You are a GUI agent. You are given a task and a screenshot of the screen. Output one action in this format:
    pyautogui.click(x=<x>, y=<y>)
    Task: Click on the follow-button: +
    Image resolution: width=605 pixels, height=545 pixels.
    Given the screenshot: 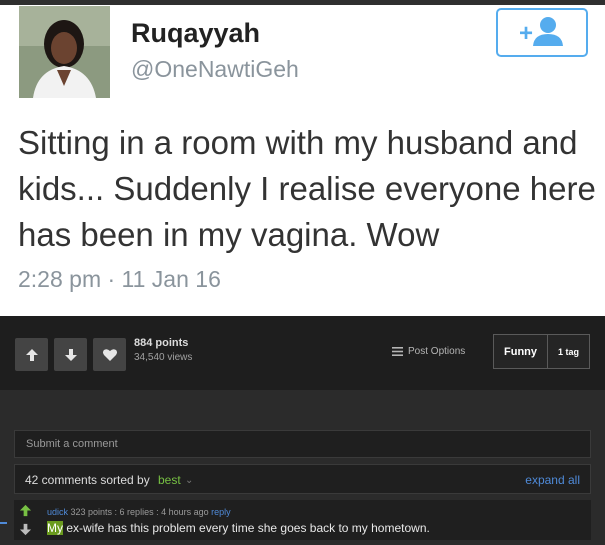 What is the action you would take?
    pyautogui.click(x=542, y=32)
    